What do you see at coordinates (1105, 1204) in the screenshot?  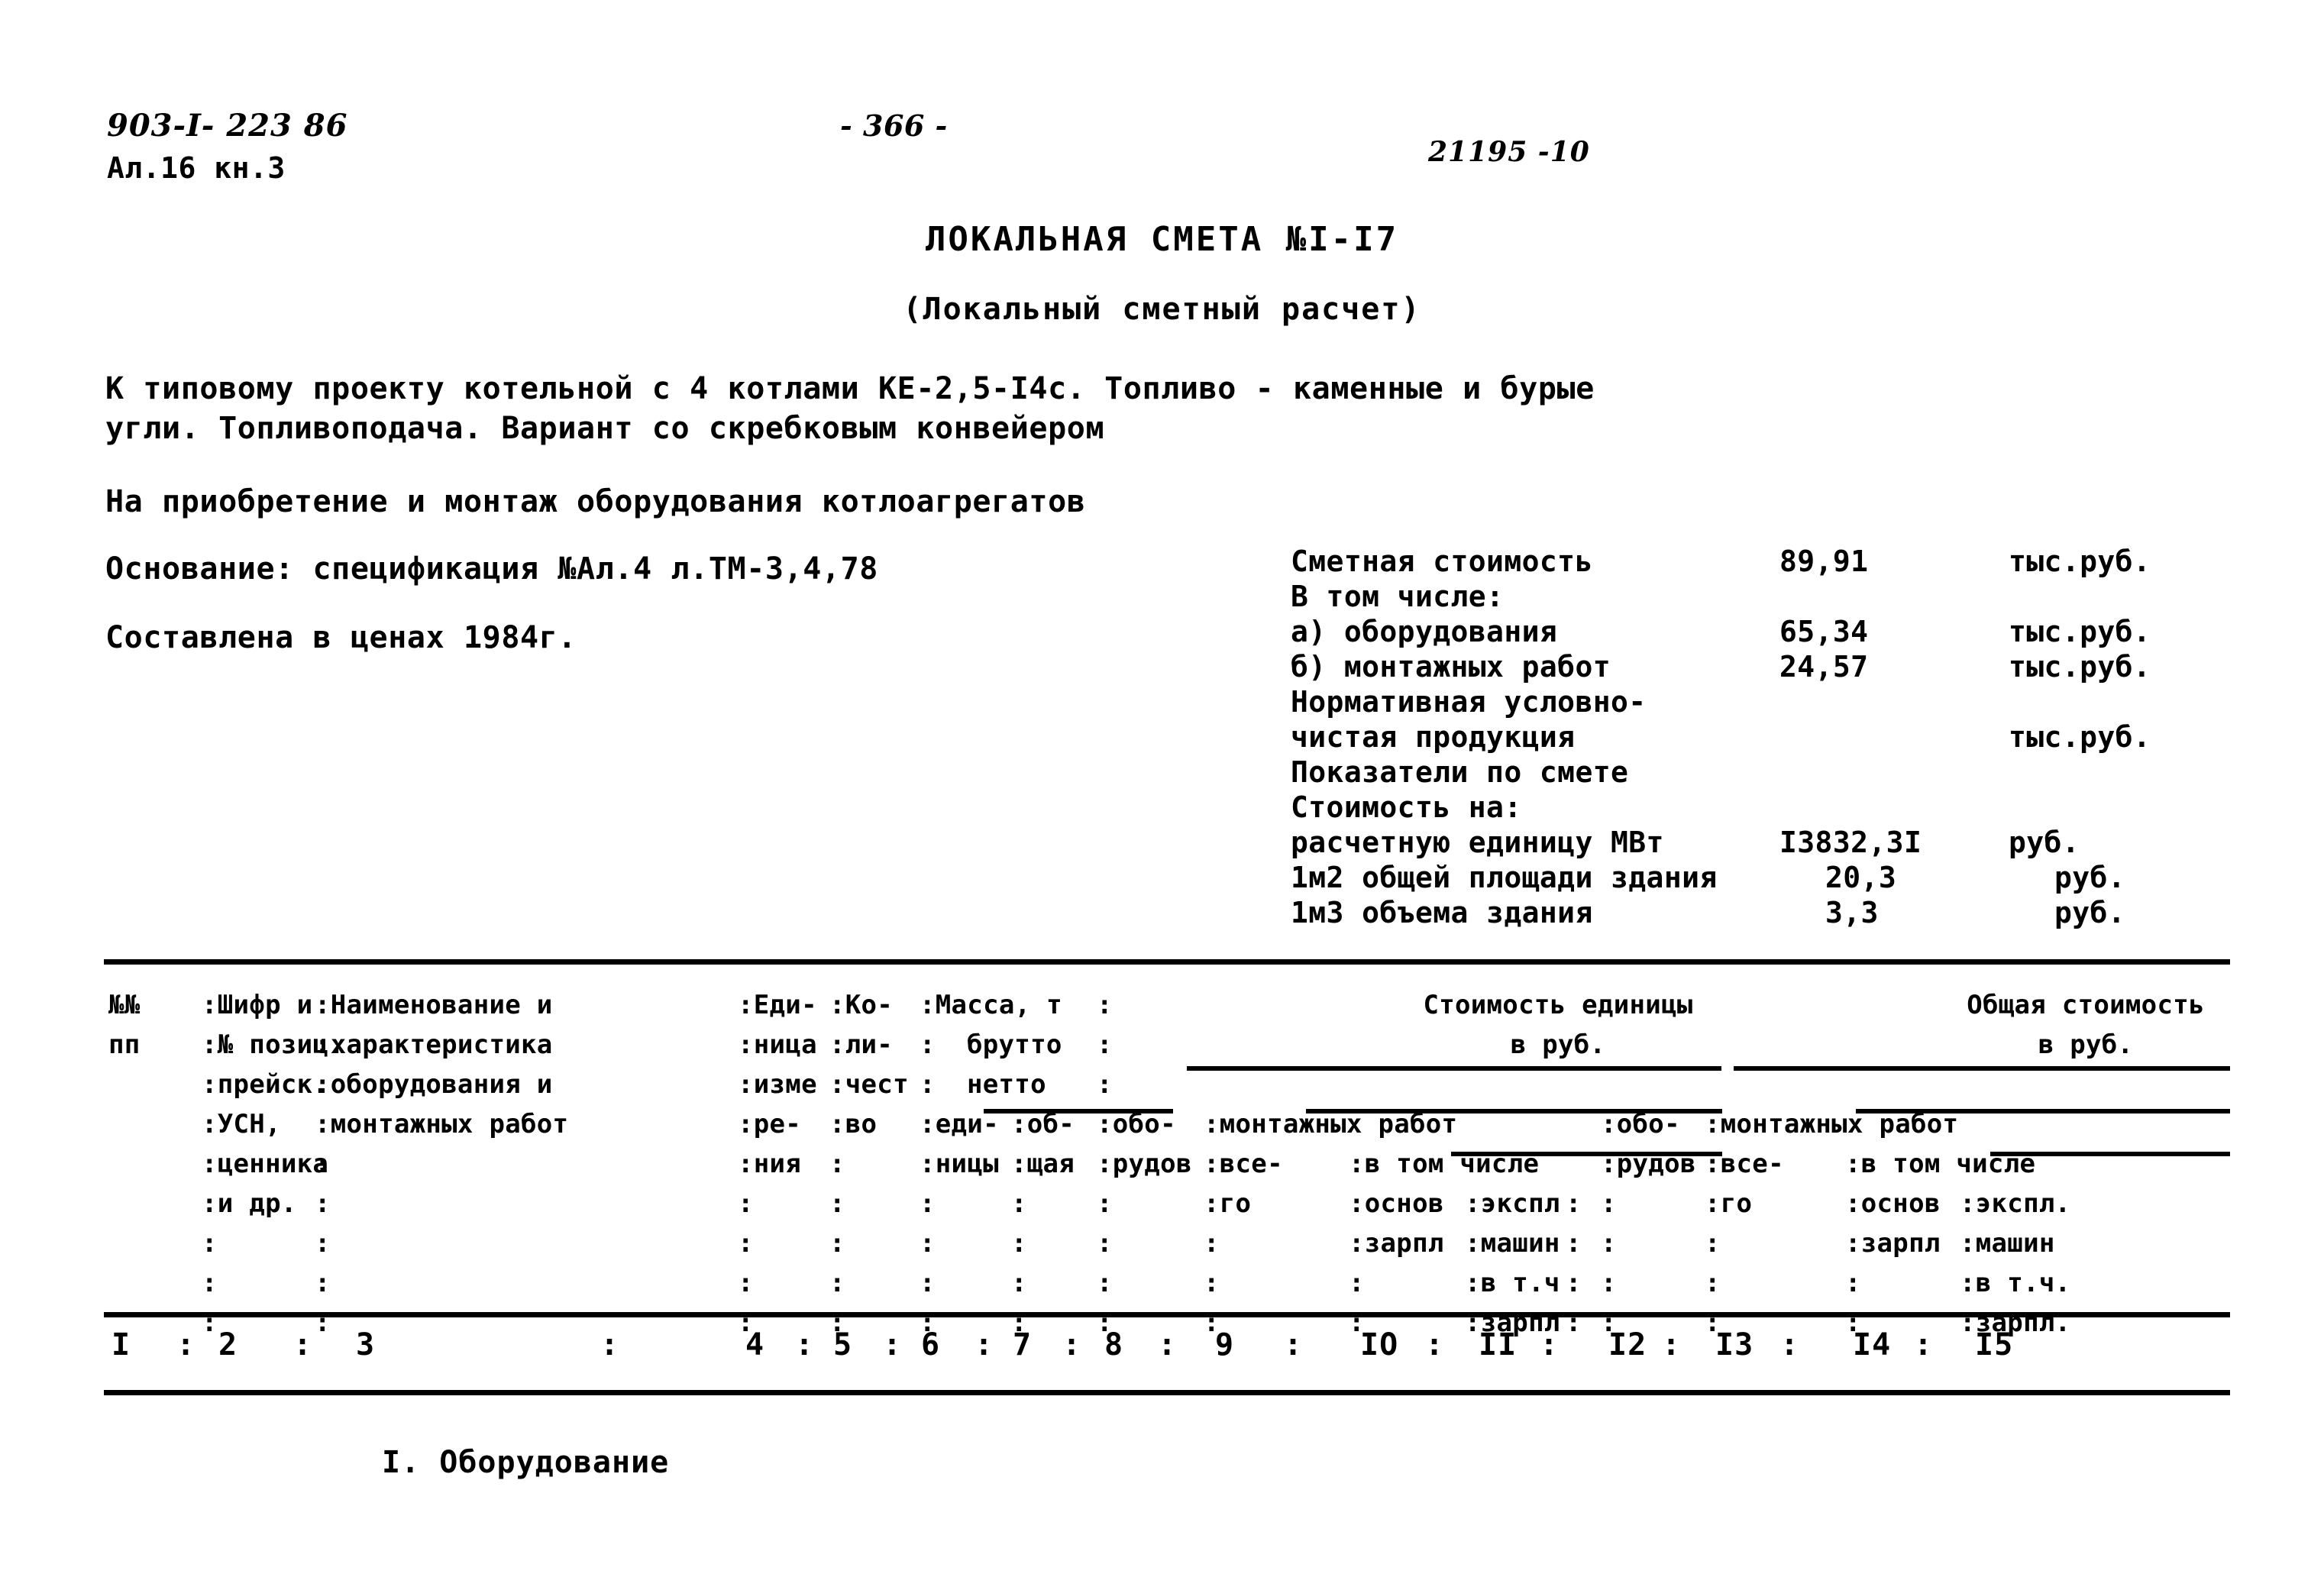 I see `header-col8-dots-1: :` at bounding box center [1105, 1204].